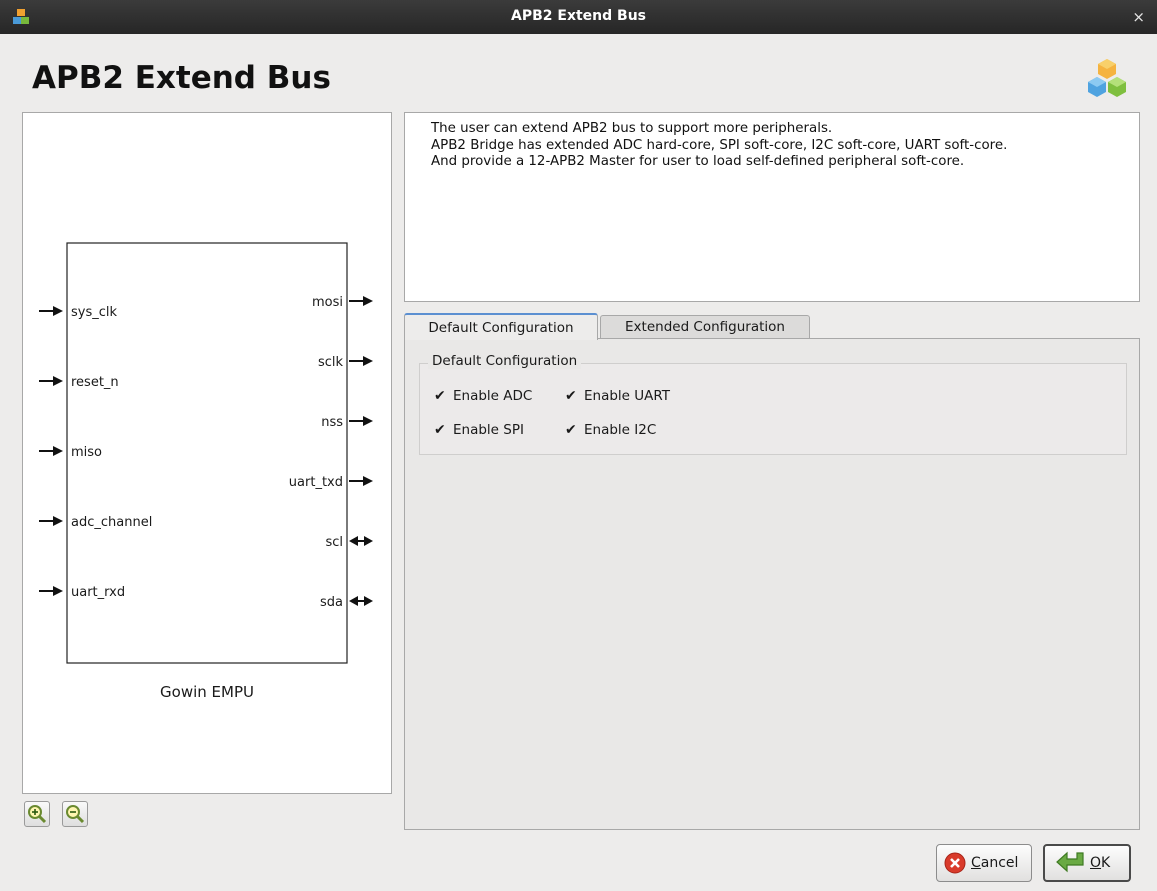  Describe the element at coordinates (1138, 17) in the screenshot. I see `close-icon: ×` at that location.